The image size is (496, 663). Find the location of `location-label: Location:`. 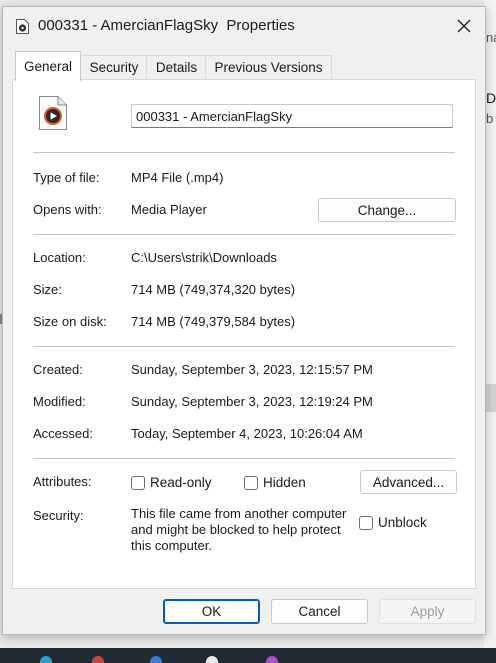

location-label: Location: is located at coordinates (59, 257).